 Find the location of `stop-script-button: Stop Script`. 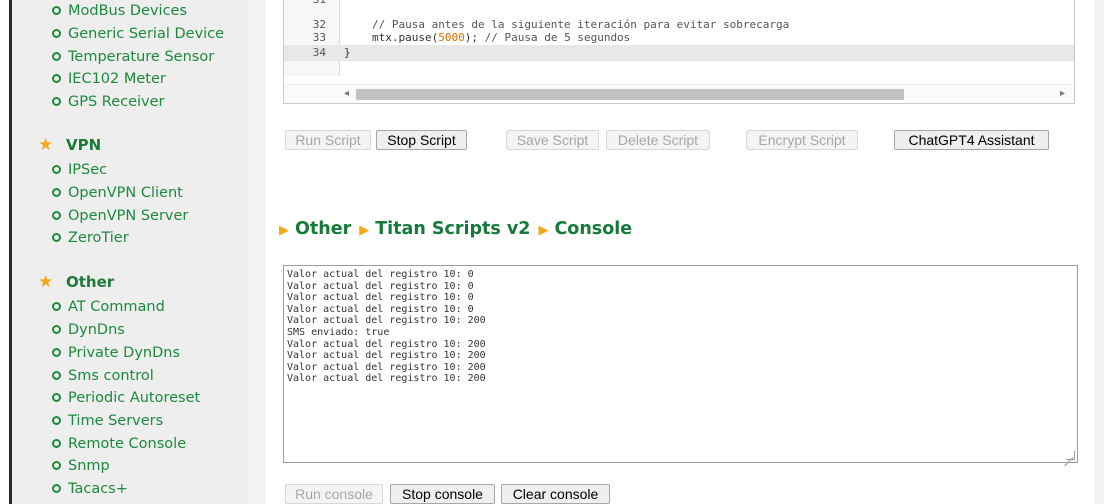

stop-script-button: Stop Script is located at coordinates (421, 140).